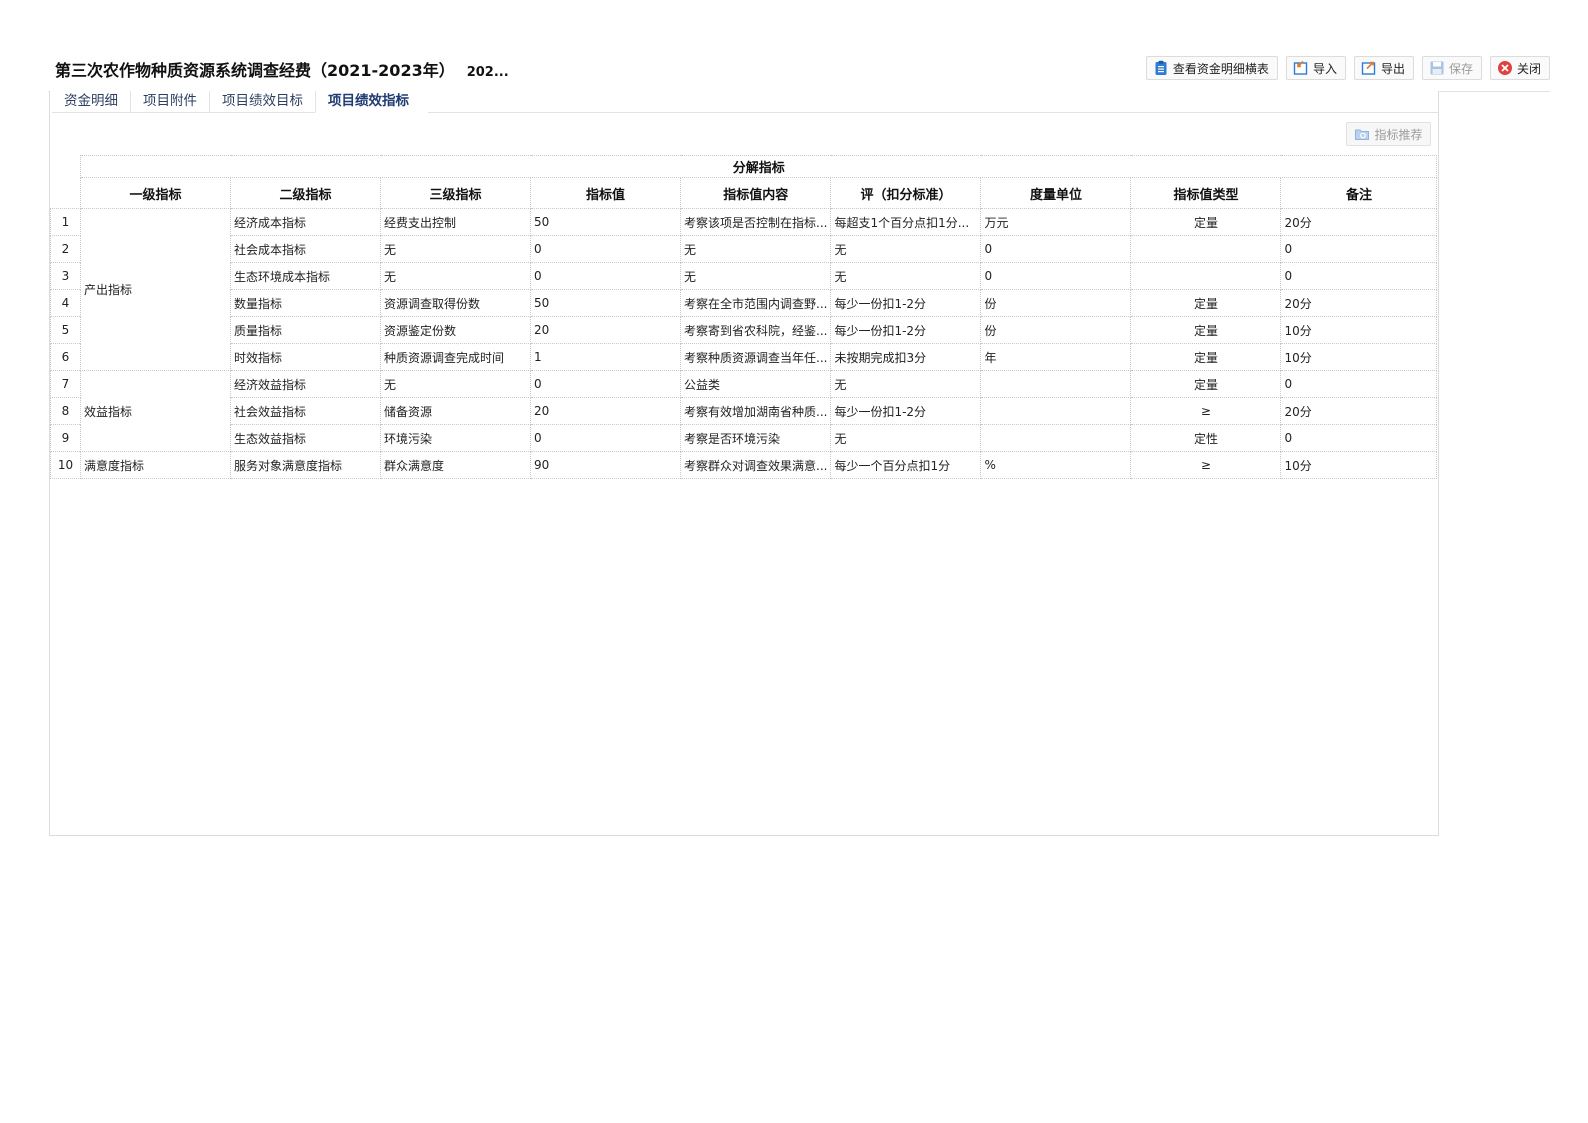 Image resolution: width=1588 pixels, height=1123 pixels. I want to click on tab-fund-detail: 资金明细, so click(91, 102).